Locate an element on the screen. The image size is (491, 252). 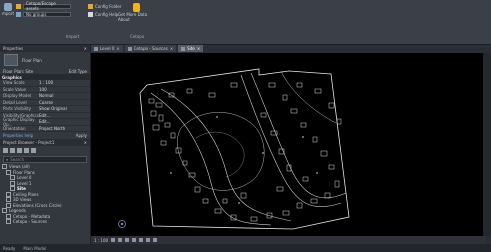
view-scale: 1 : 100 is located at coordinates (101, 240).